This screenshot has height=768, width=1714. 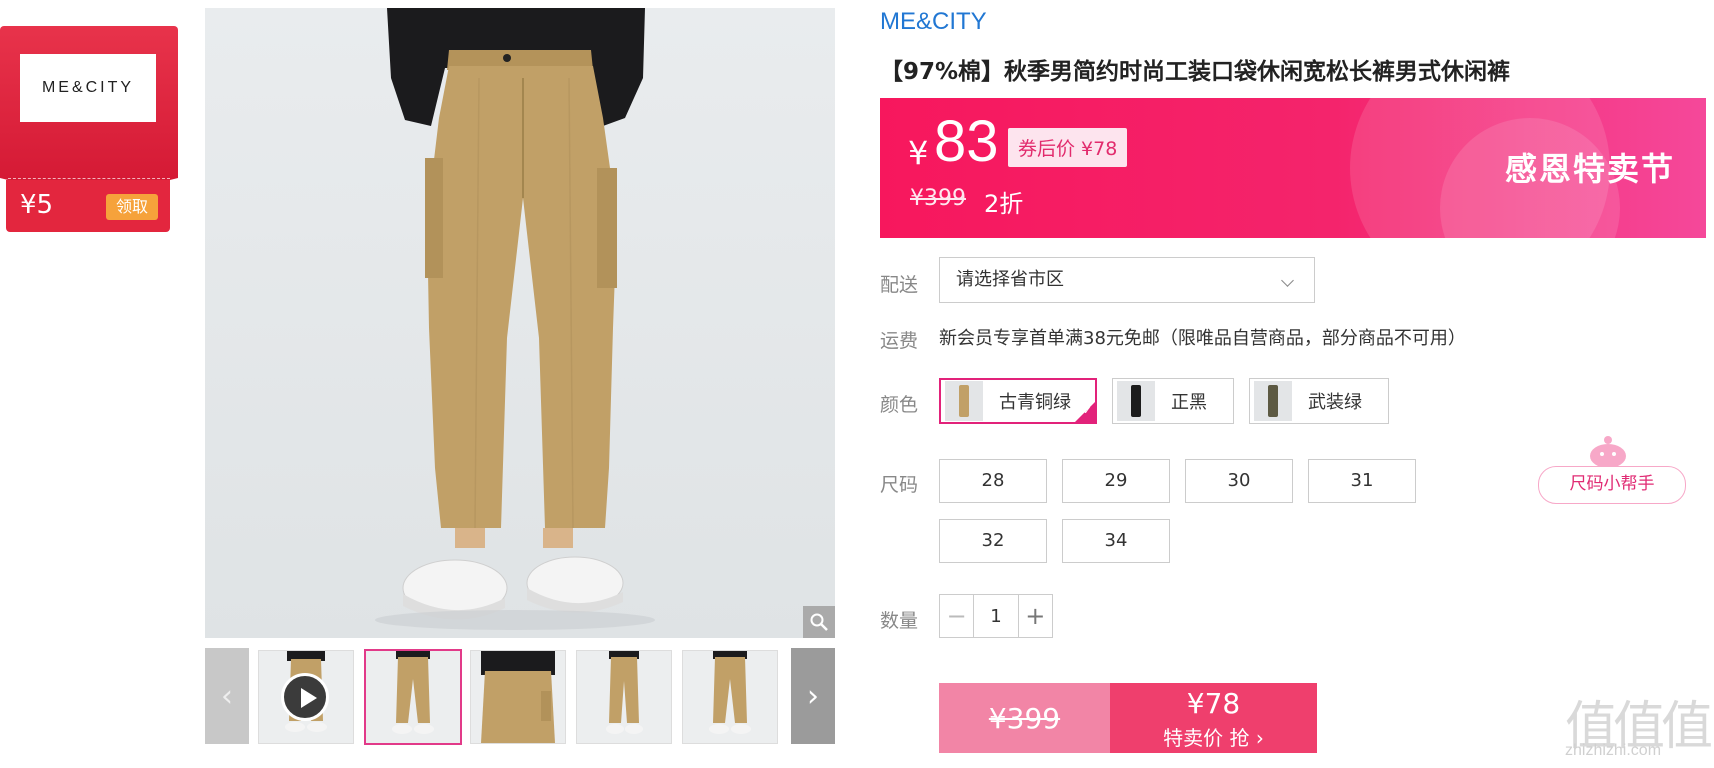 I want to click on size-option-31: 31, so click(x=1362, y=481).